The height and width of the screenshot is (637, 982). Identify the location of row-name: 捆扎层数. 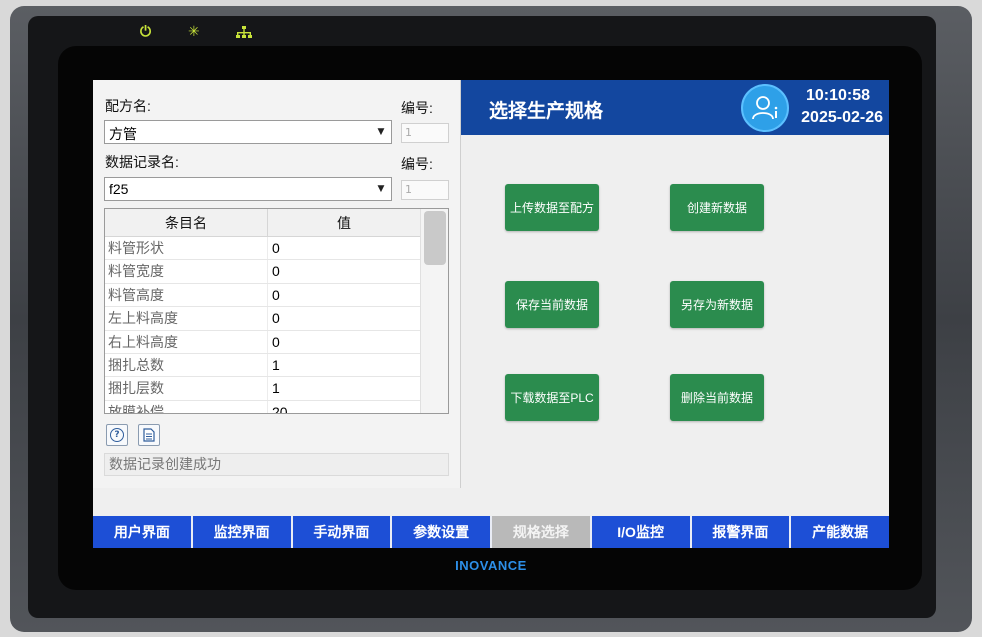
(186, 388).